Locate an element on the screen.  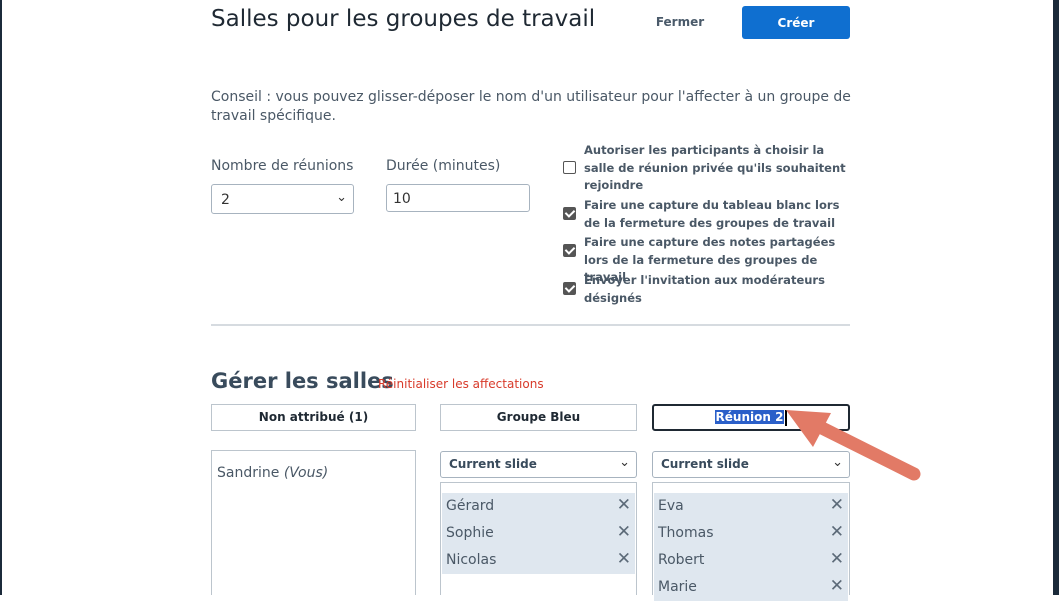
manage-rooms-title: Gérer les salles is located at coordinates (302, 381).